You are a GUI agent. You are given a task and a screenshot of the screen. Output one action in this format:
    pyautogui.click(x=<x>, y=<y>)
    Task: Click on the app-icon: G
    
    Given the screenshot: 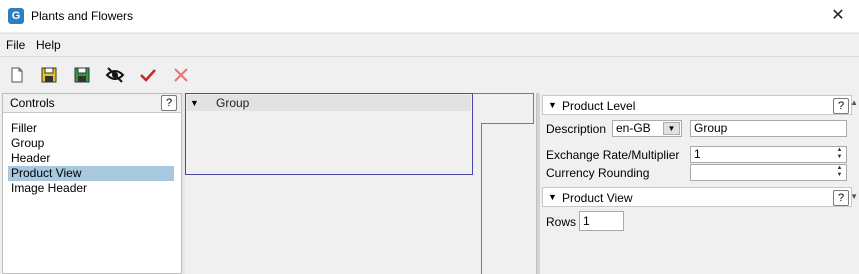 What is the action you would take?
    pyautogui.click(x=16, y=16)
    